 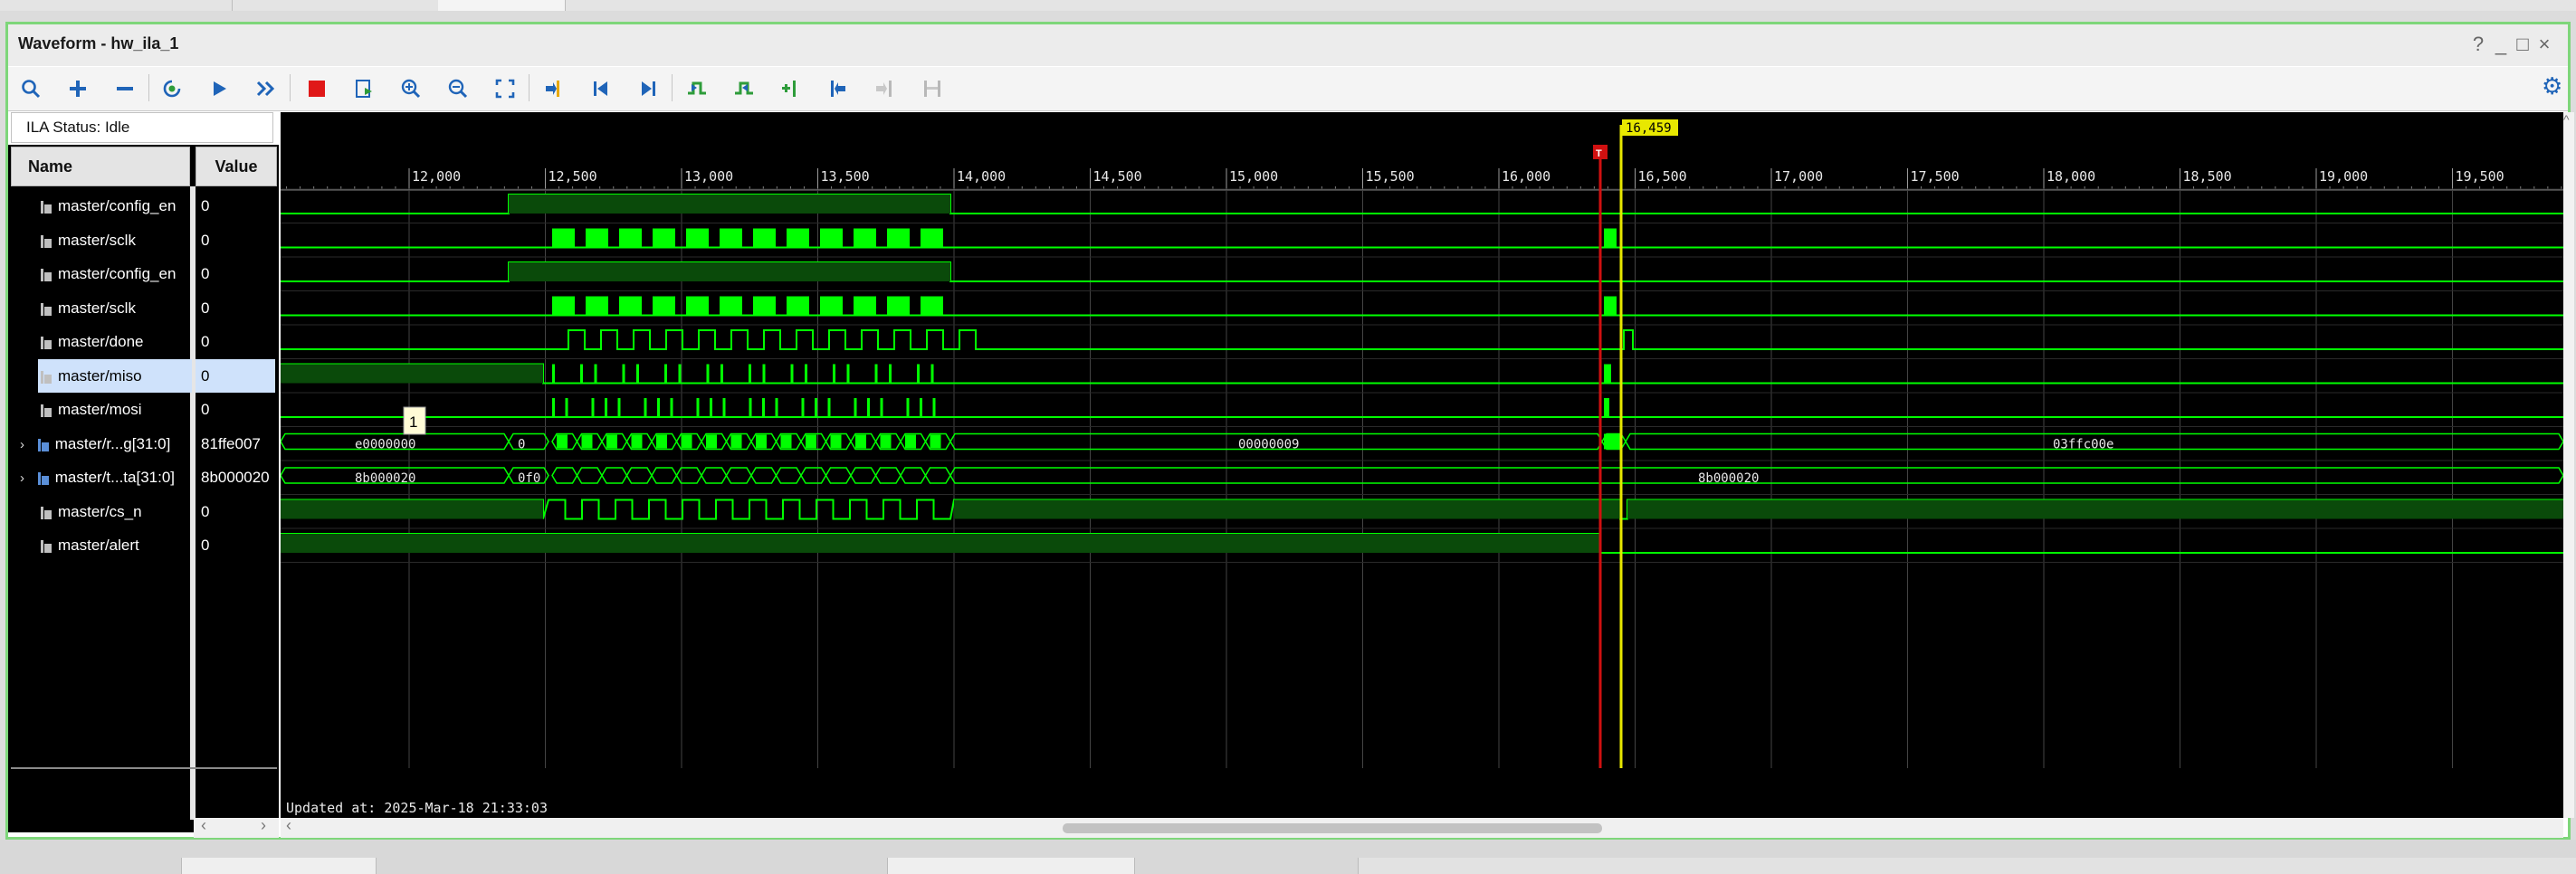 I want to click on signal-name: › master/r...g[31:0], so click(x=105, y=444).